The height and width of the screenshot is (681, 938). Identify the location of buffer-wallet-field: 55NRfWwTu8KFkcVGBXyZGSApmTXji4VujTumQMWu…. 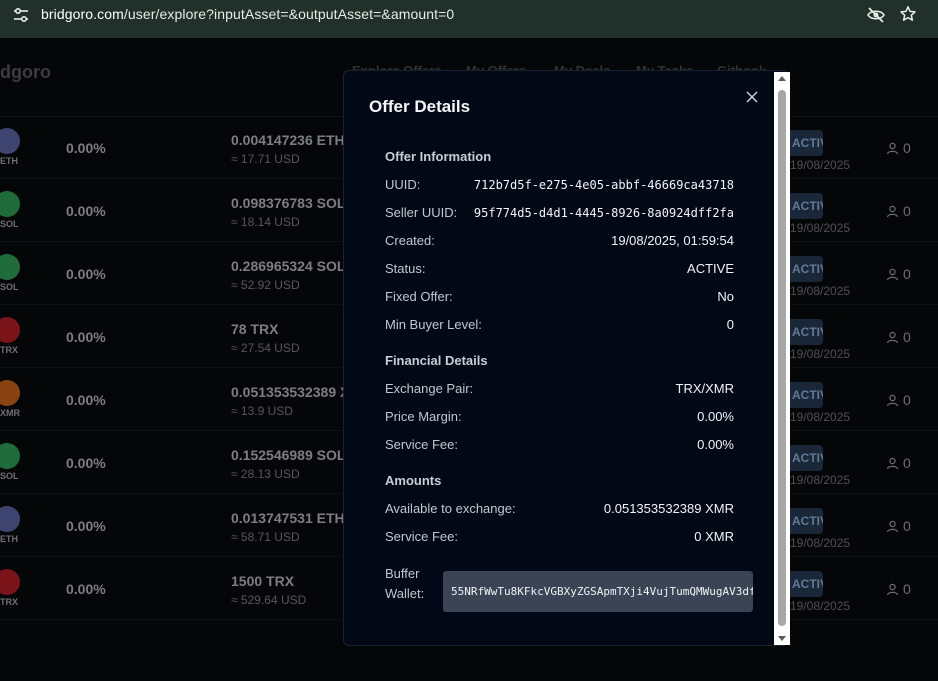
(598, 591).